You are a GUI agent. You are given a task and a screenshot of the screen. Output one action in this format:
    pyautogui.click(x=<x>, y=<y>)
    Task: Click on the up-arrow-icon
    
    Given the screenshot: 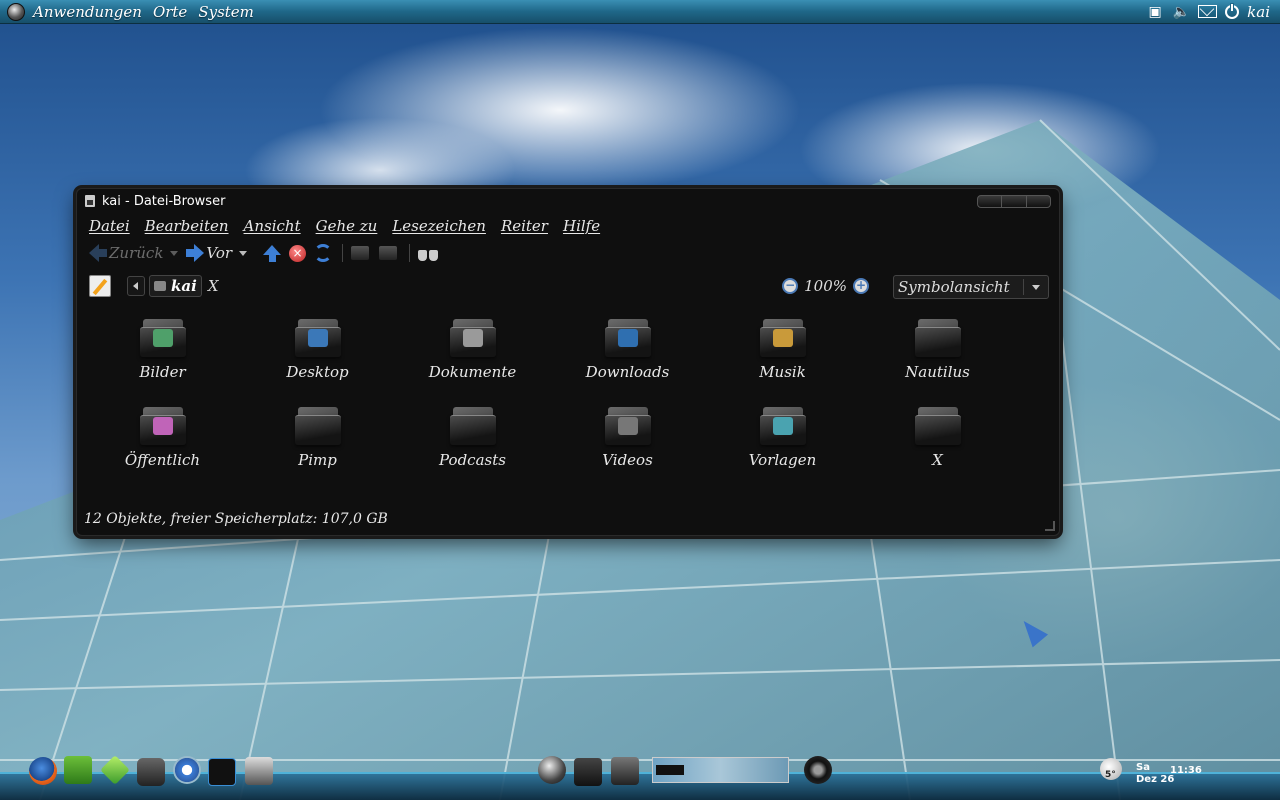 What is the action you would take?
    pyautogui.click(x=272, y=249)
    